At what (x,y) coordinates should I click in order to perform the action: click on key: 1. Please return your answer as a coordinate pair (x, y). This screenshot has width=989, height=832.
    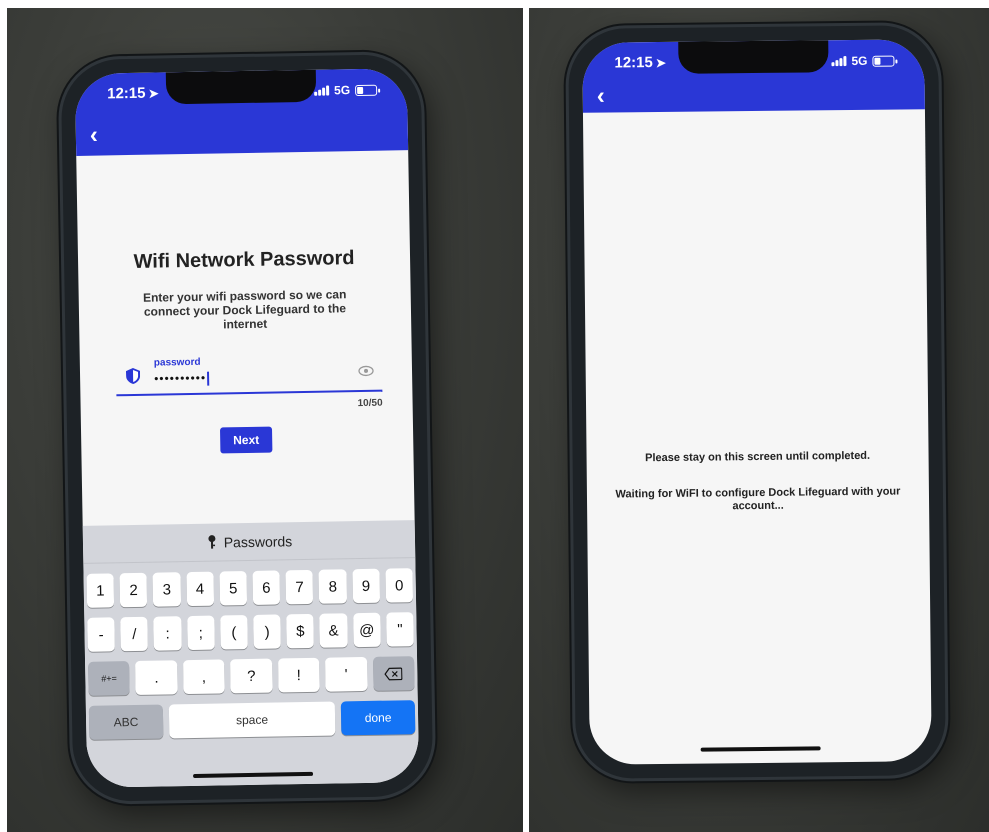
    Looking at the image, I should click on (100, 590).